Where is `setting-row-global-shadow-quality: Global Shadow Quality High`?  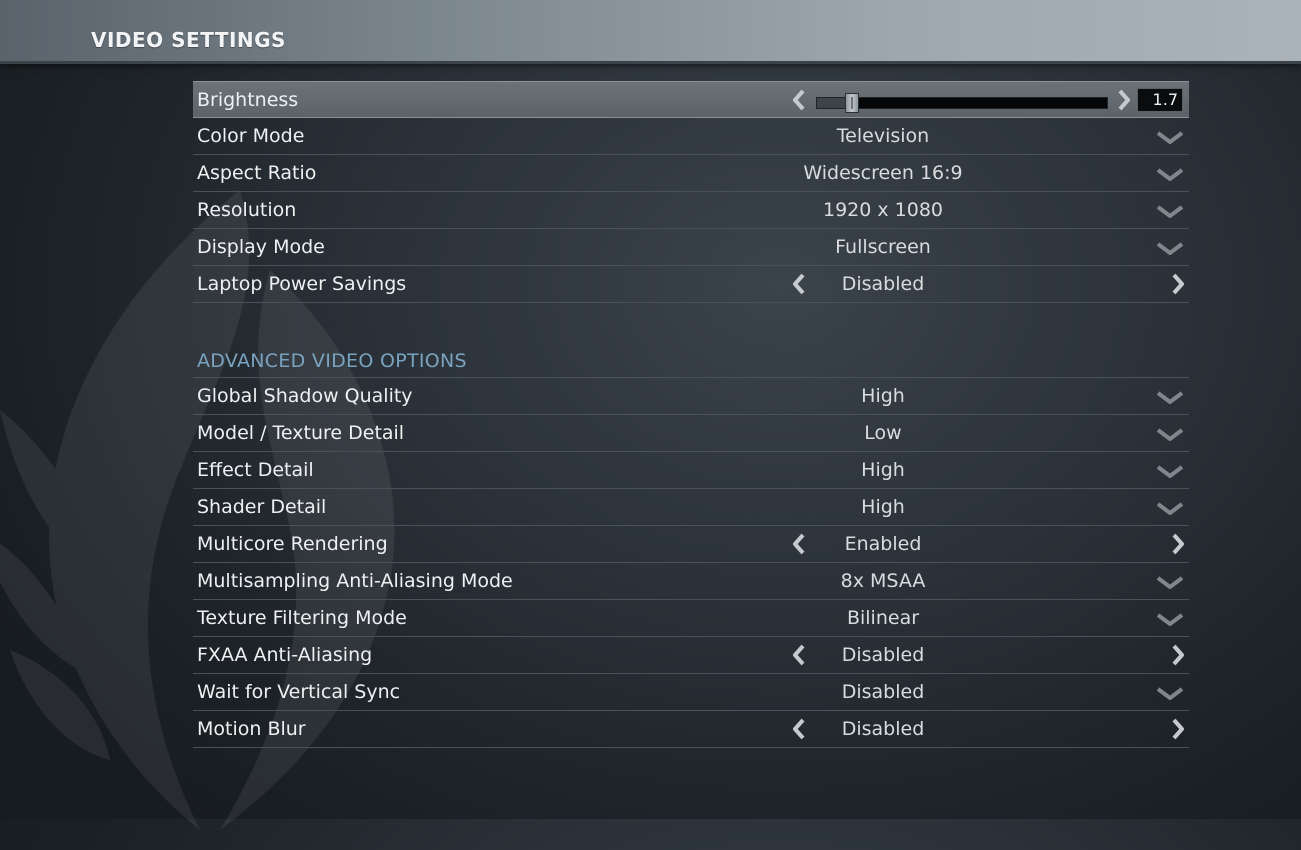 setting-row-global-shadow-quality: Global Shadow Quality High is located at coordinates (691, 396).